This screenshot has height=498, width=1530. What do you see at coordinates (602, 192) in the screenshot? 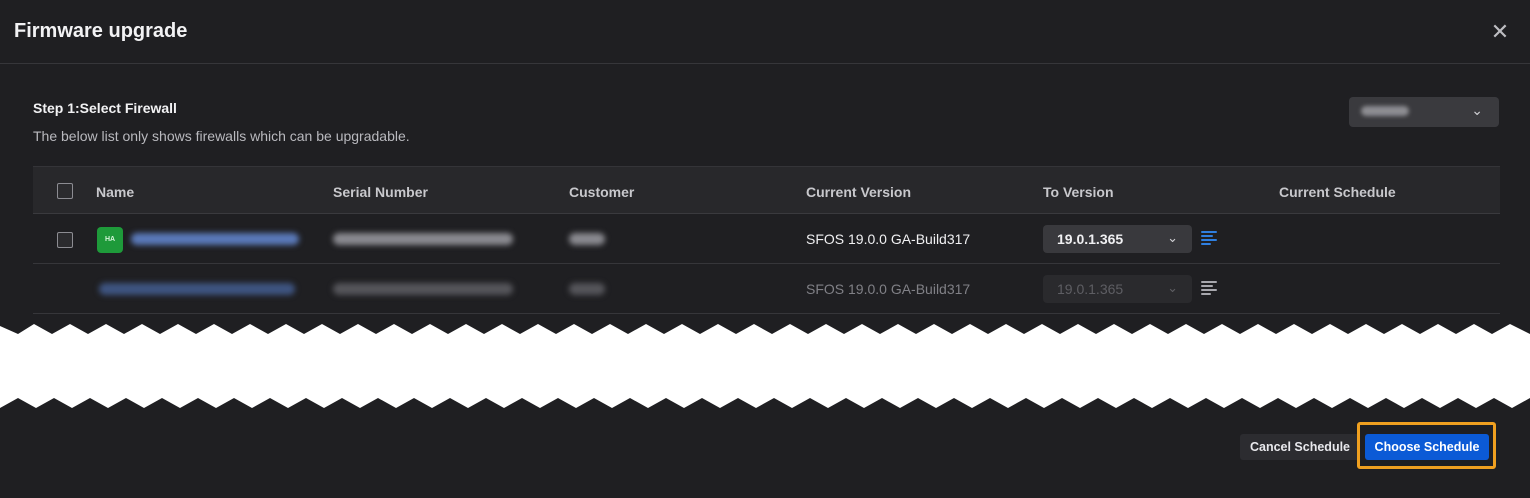
I see `column-header-customer: Customer` at bounding box center [602, 192].